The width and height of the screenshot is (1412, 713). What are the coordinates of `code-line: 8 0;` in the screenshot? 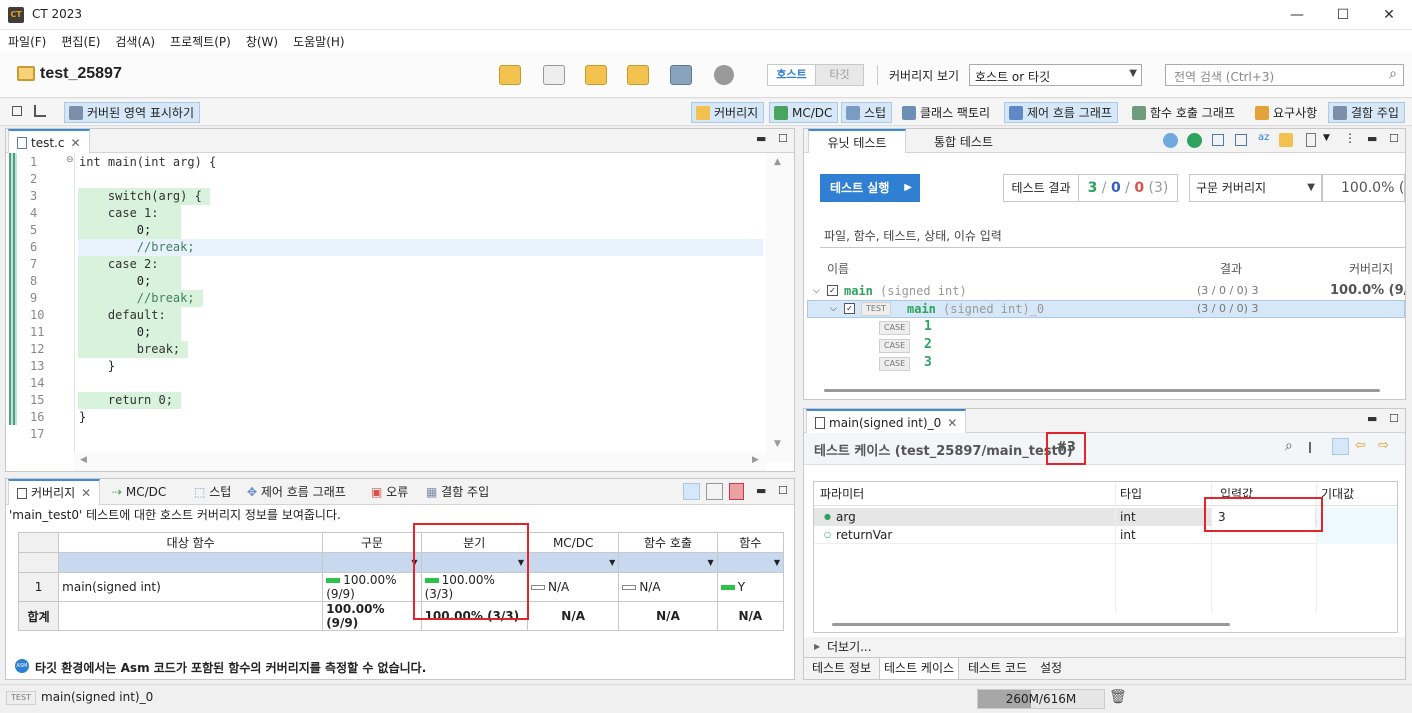 It's located at (386, 281).